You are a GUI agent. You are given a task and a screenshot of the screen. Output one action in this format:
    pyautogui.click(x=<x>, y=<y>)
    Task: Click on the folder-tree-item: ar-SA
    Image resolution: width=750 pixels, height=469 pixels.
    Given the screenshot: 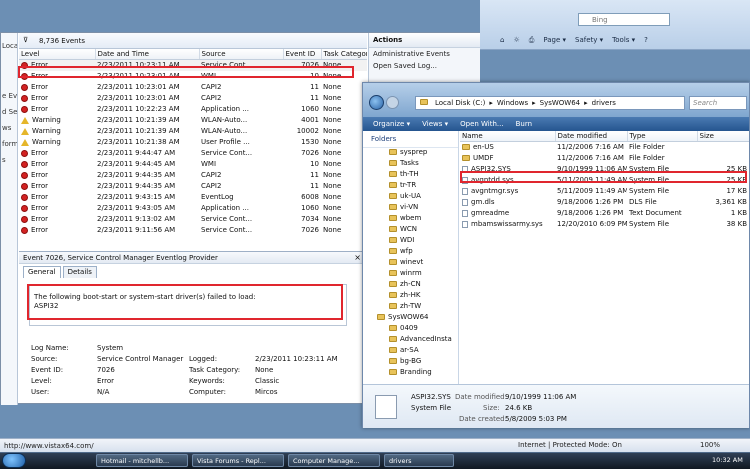 What is the action you would take?
    pyautogui.click(x=410, y=351)
    